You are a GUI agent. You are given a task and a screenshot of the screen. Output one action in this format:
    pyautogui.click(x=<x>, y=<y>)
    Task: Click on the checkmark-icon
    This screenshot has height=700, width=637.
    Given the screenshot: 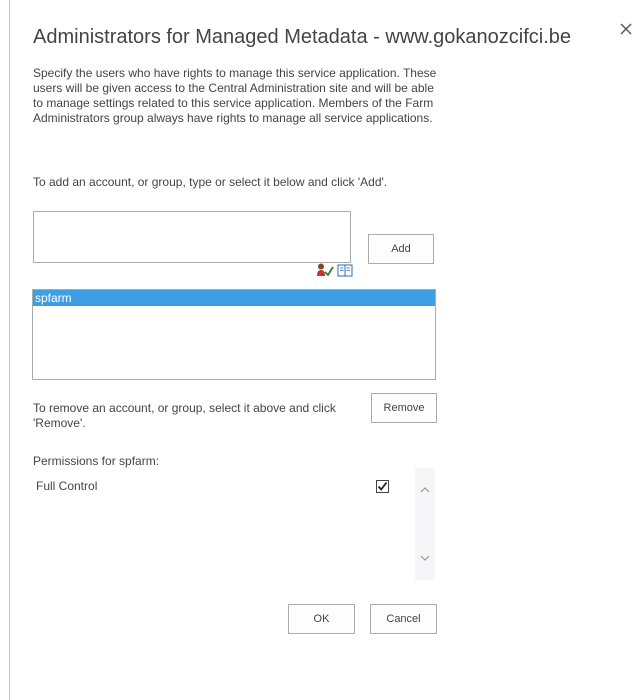 What is the action you would take?
    pyautogui.click(x=382, y=486)
    